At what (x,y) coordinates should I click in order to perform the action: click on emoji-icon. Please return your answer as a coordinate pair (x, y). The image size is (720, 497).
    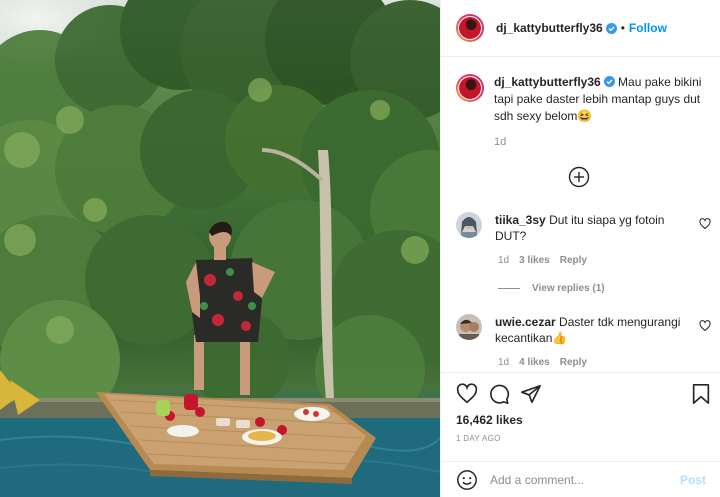
    Looking at the image, I should click on (467, 480).